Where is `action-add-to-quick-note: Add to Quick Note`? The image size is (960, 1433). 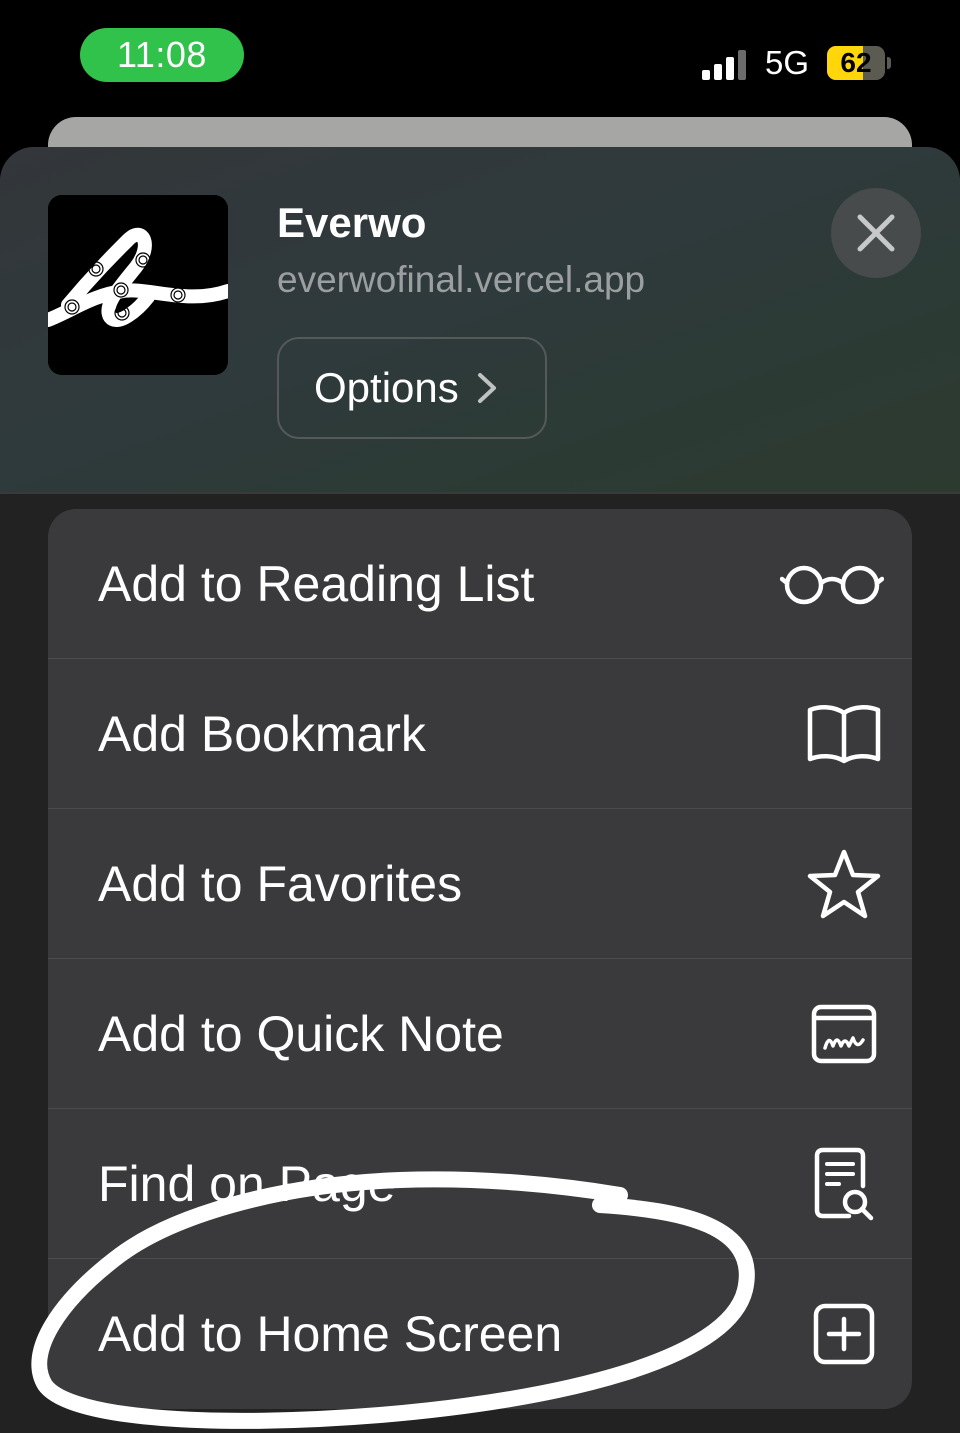 action-add-to-quick-note: Add to Quick Note is located at coordinates (480, 1034).